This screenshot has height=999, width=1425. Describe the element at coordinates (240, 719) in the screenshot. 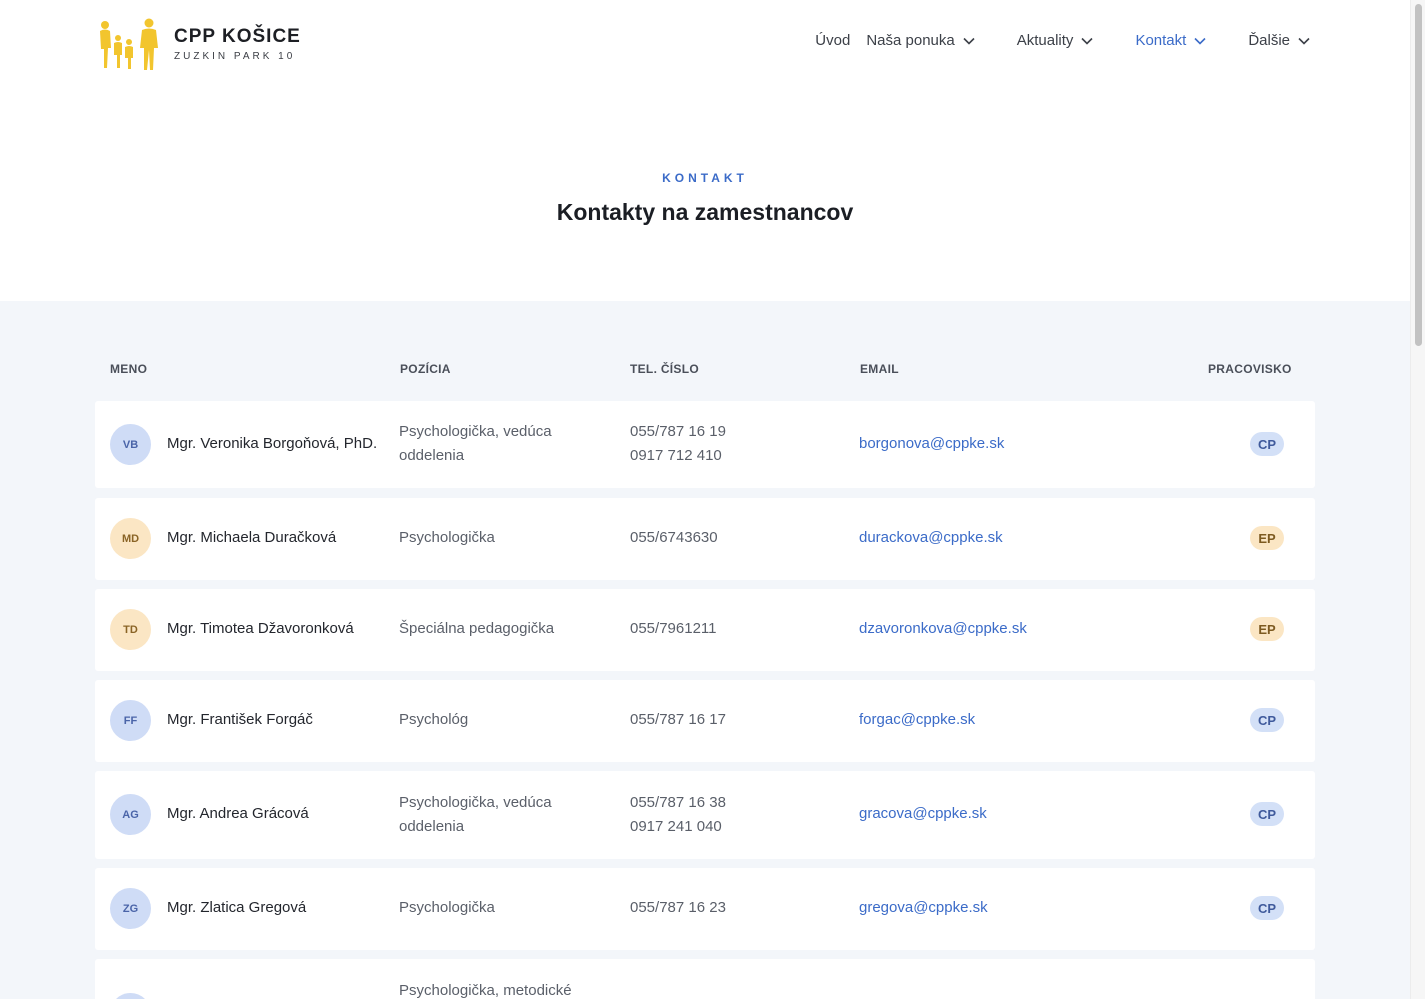

I see `contact-name: Mgr. František Forgáč` at that location.